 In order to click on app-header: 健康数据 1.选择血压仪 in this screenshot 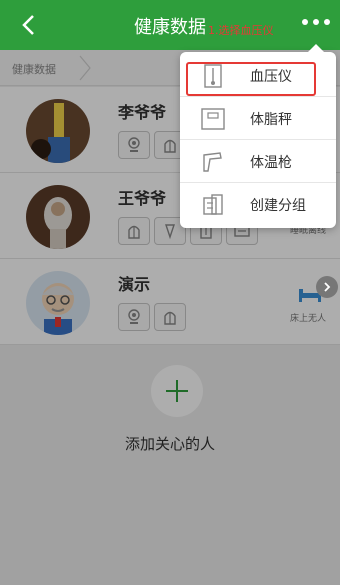, I will do `click(170, 25)`.